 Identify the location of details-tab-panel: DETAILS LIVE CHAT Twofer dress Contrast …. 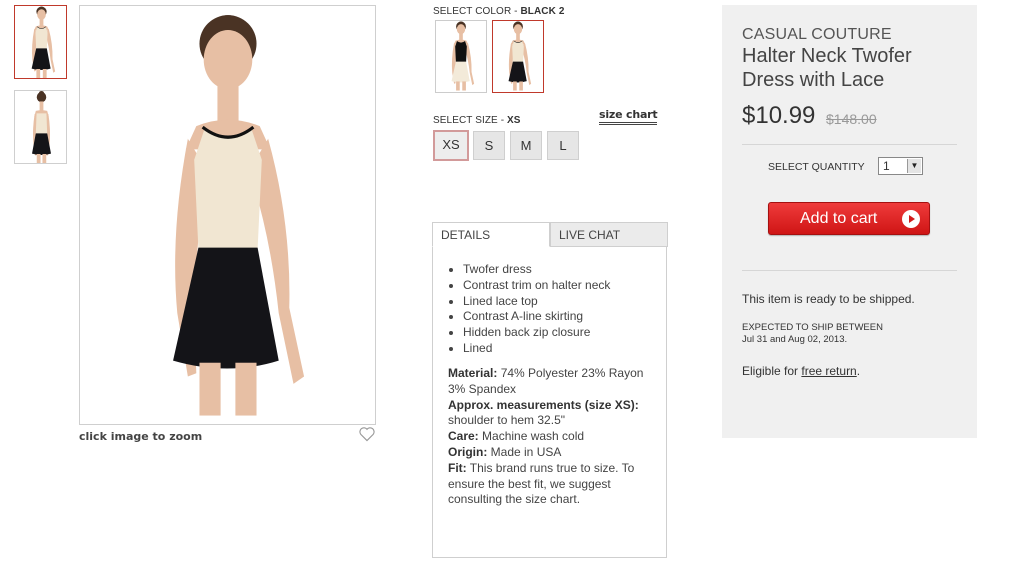
(550, 390).